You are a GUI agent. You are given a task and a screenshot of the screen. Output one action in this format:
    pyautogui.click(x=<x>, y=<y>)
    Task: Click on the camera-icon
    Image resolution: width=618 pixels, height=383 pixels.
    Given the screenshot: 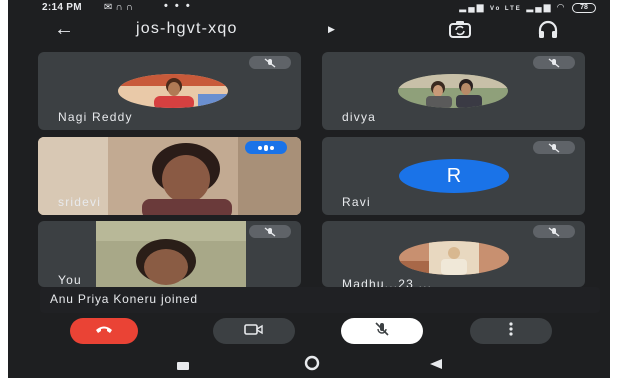 What is the action you would take?
    pyautogui.click(x=254, y=331)
    